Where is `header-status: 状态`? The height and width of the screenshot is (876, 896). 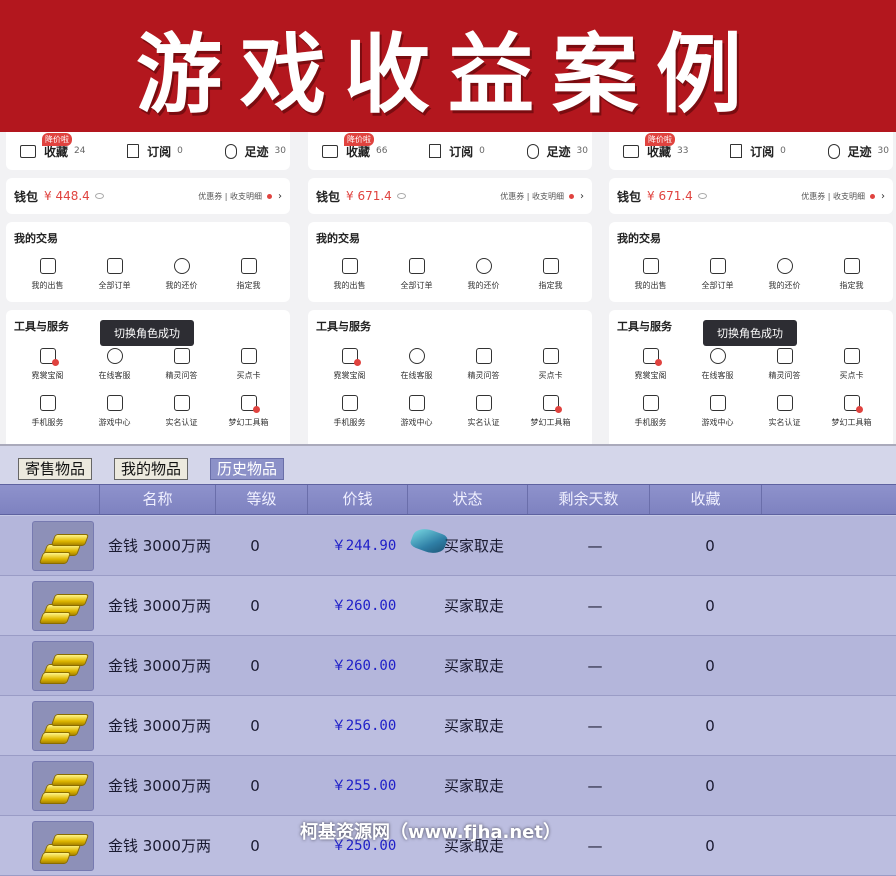 header-status: 状态 is located at coordinates (468, 499).